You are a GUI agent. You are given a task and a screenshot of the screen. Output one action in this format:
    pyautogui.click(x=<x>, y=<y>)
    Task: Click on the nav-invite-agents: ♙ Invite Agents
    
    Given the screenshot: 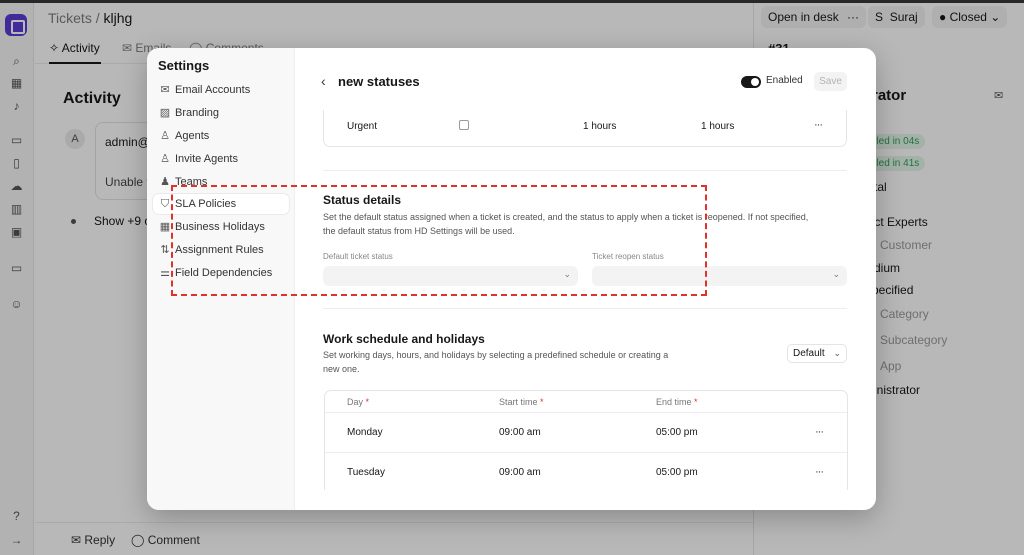 What is the action you would take?
    pyautogui.click(x=221, y=159)
    